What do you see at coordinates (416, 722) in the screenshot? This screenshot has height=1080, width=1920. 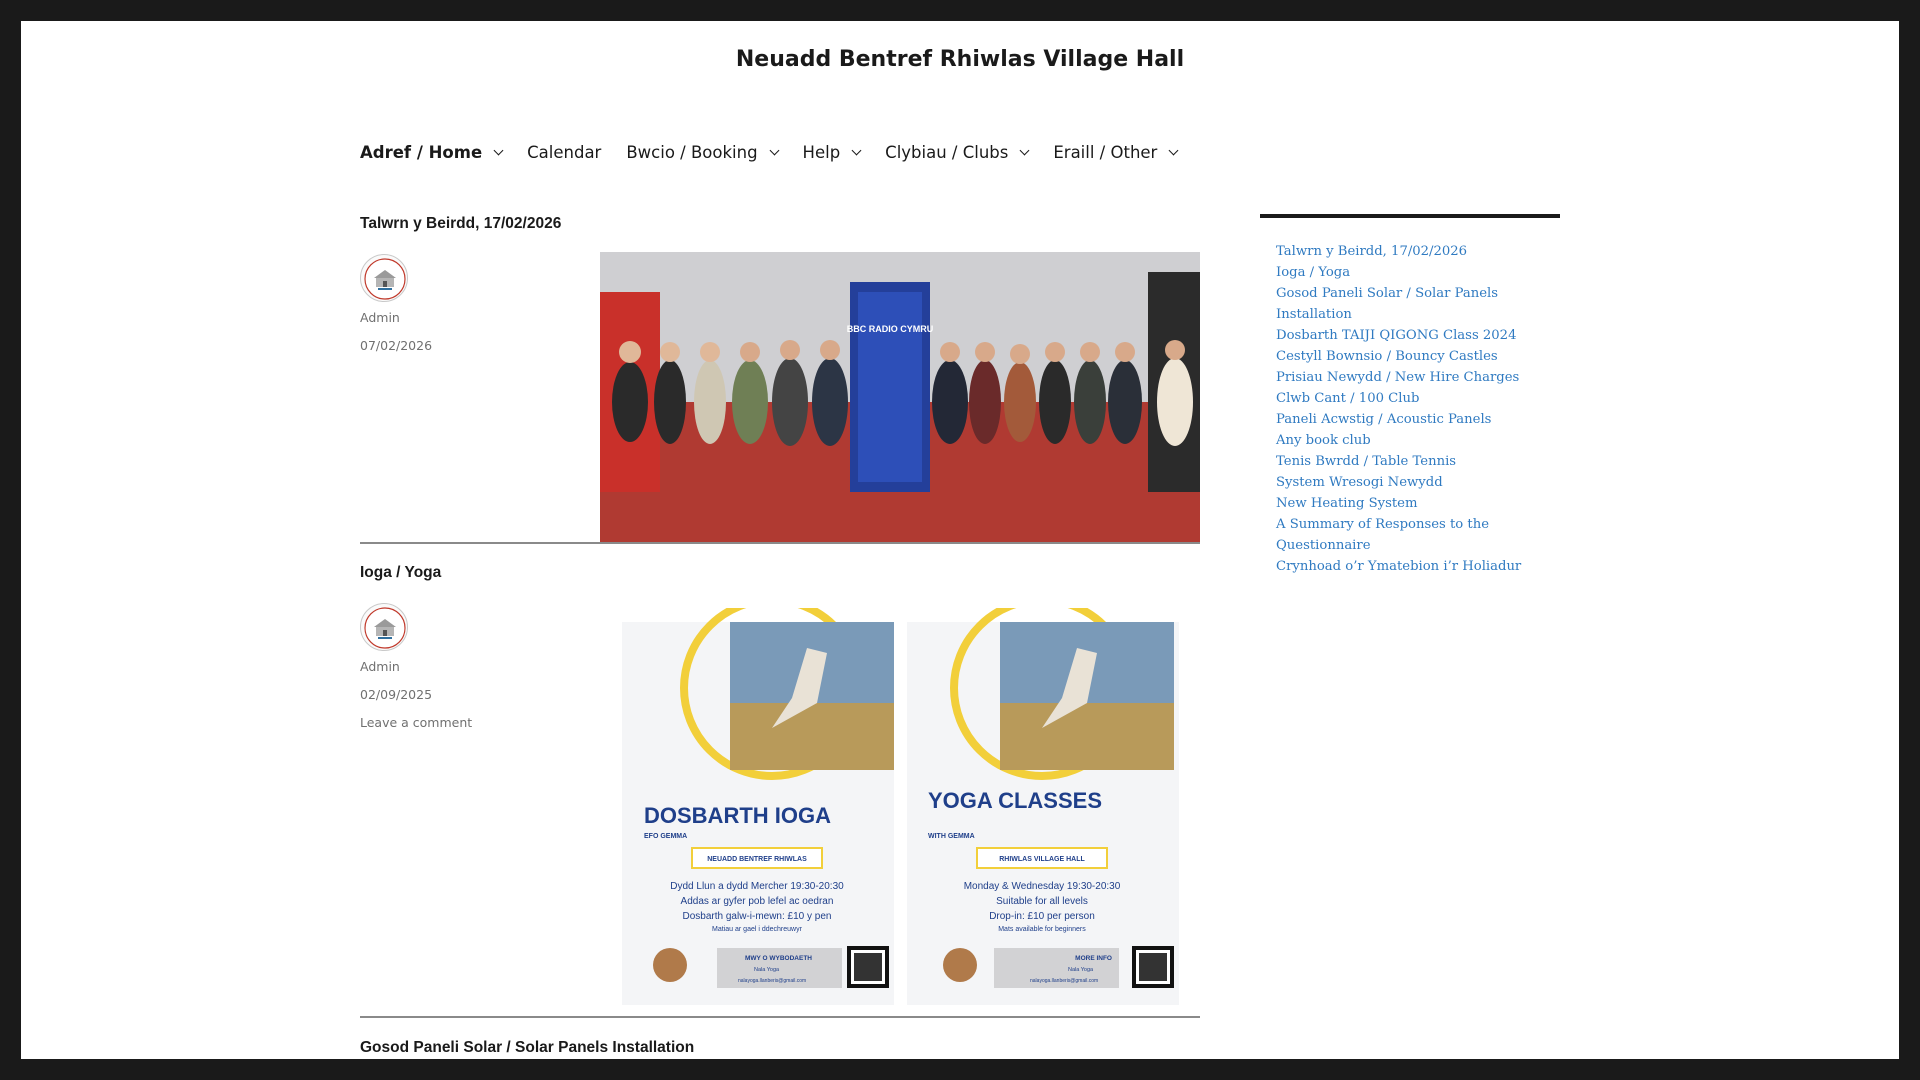 I see `leave-comment-link: Leave a comment` at bounding box center [416, 722].